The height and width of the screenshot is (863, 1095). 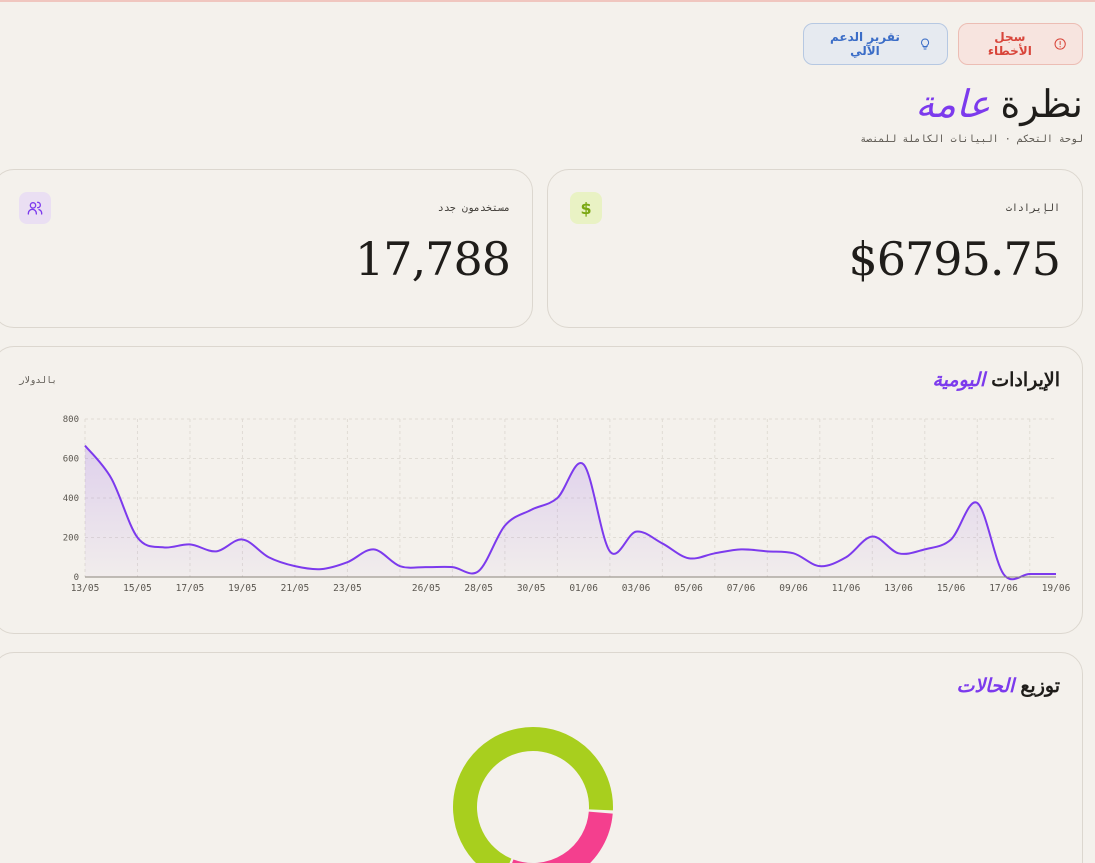 What do you see at coordinates (190, 588) in the screenshot?
I see `x-tick-label: 17/05` at bounding box center [190, 588].